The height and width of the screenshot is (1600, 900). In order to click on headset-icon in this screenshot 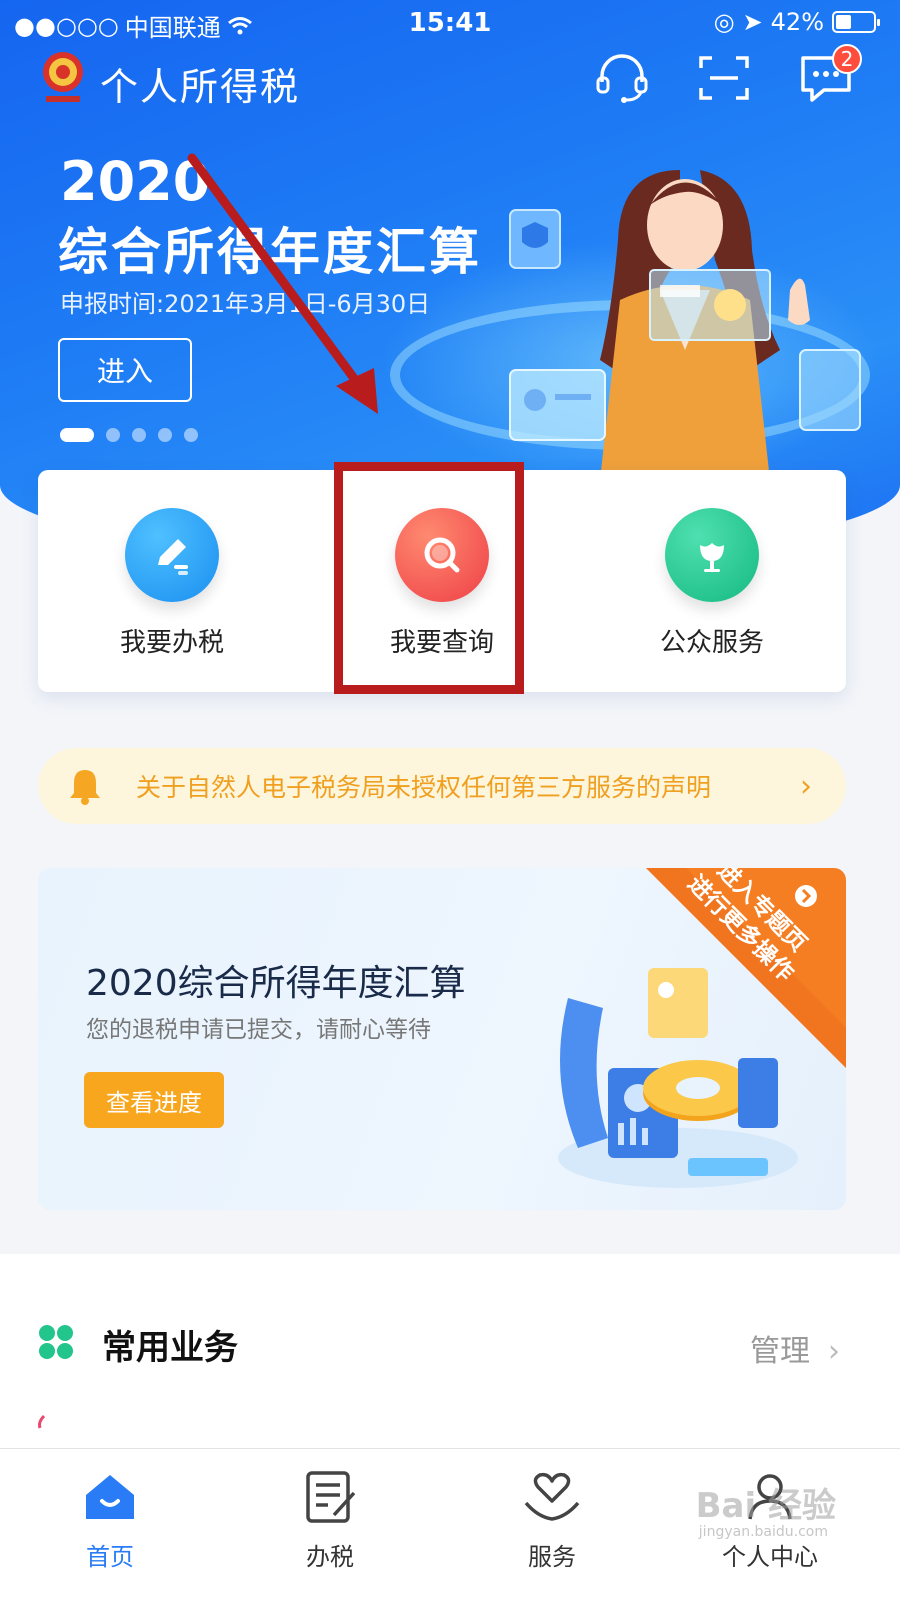, I will do `click(622, 78)`.